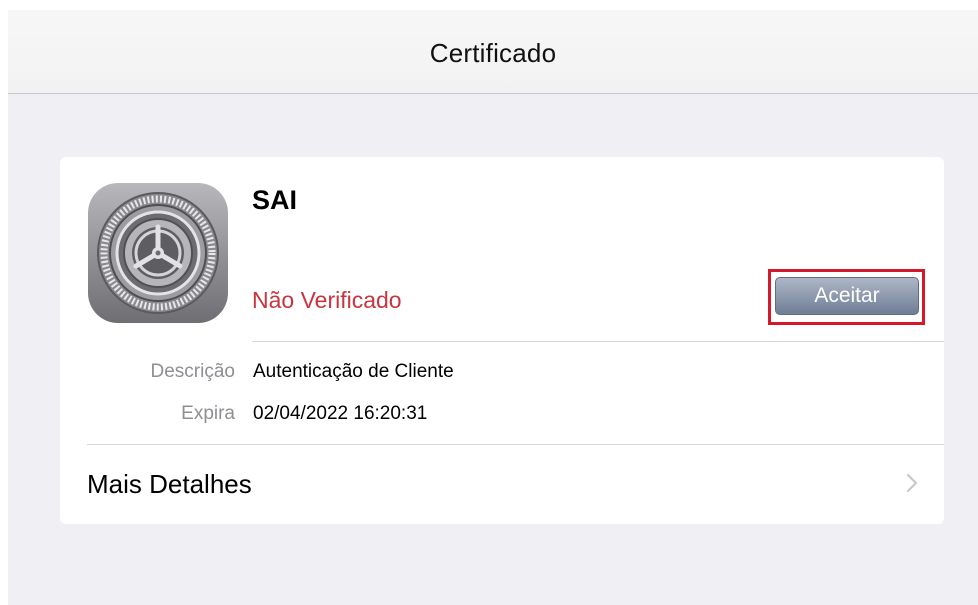  What do you see at coordinates (192, 371) in the screenshot?
I see `description-label: Descrição` at bounding box center [192, 371].